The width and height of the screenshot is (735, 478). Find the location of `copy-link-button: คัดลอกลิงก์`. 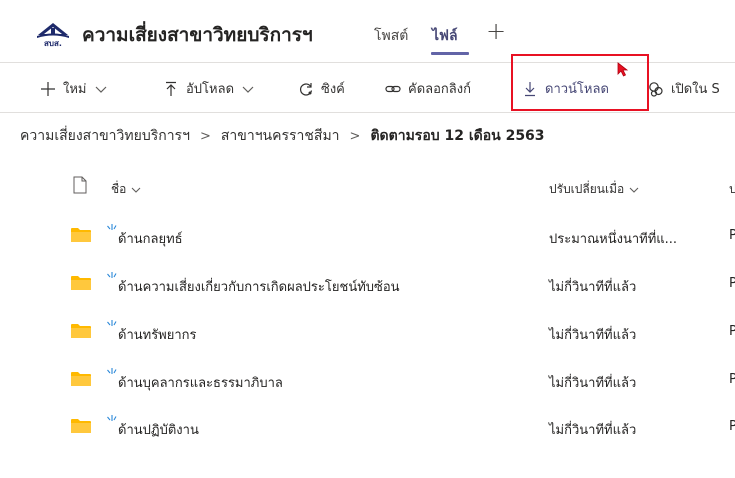

copy-link-button: คัดลอกลิงก์ is located at coordinates (428, 88).